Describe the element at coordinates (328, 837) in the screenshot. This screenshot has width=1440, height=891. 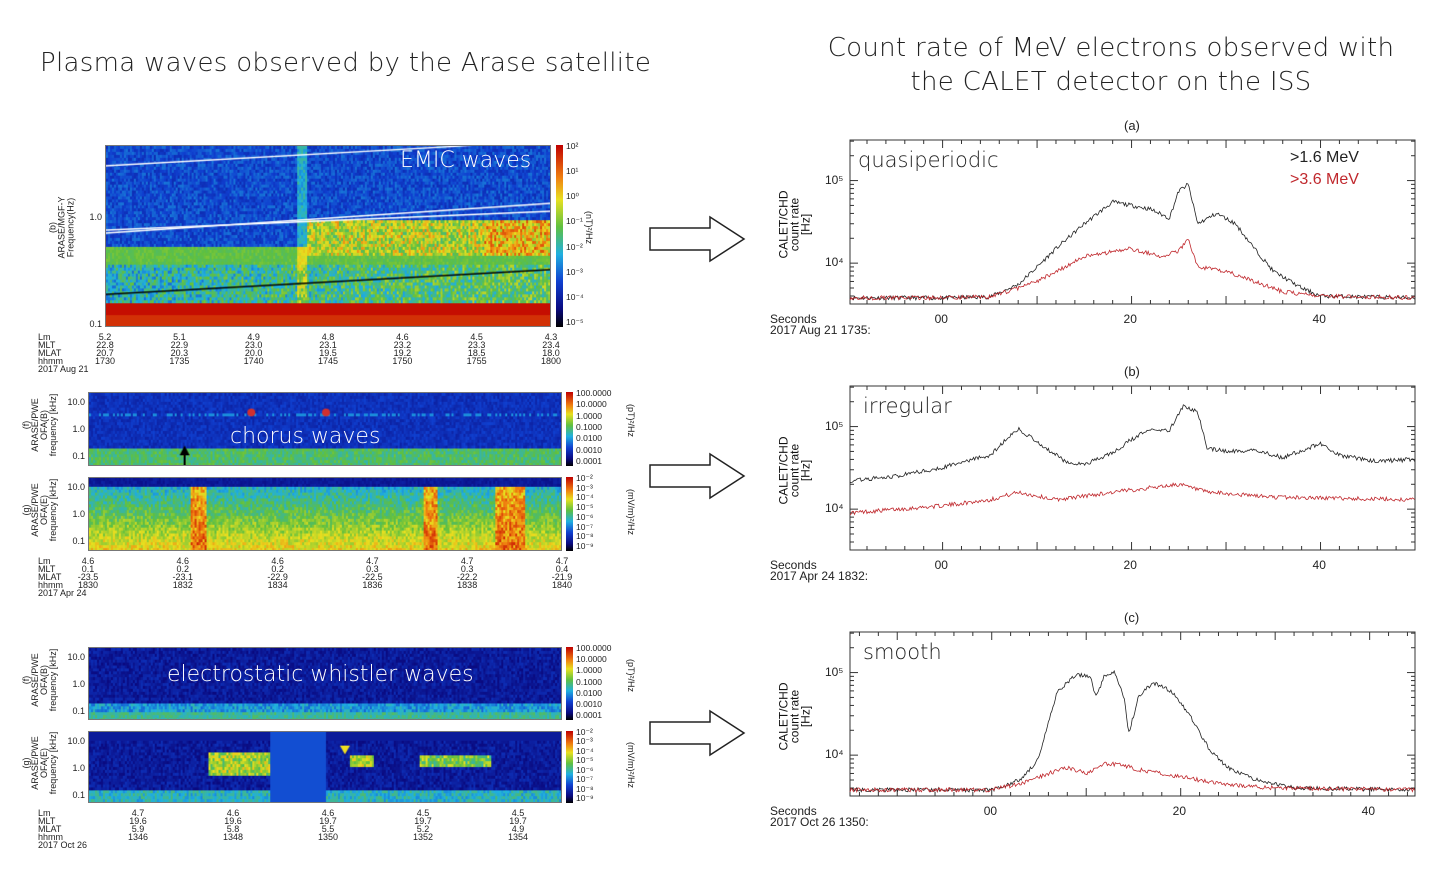
I see `ephemeris-value: 1350` at that location.